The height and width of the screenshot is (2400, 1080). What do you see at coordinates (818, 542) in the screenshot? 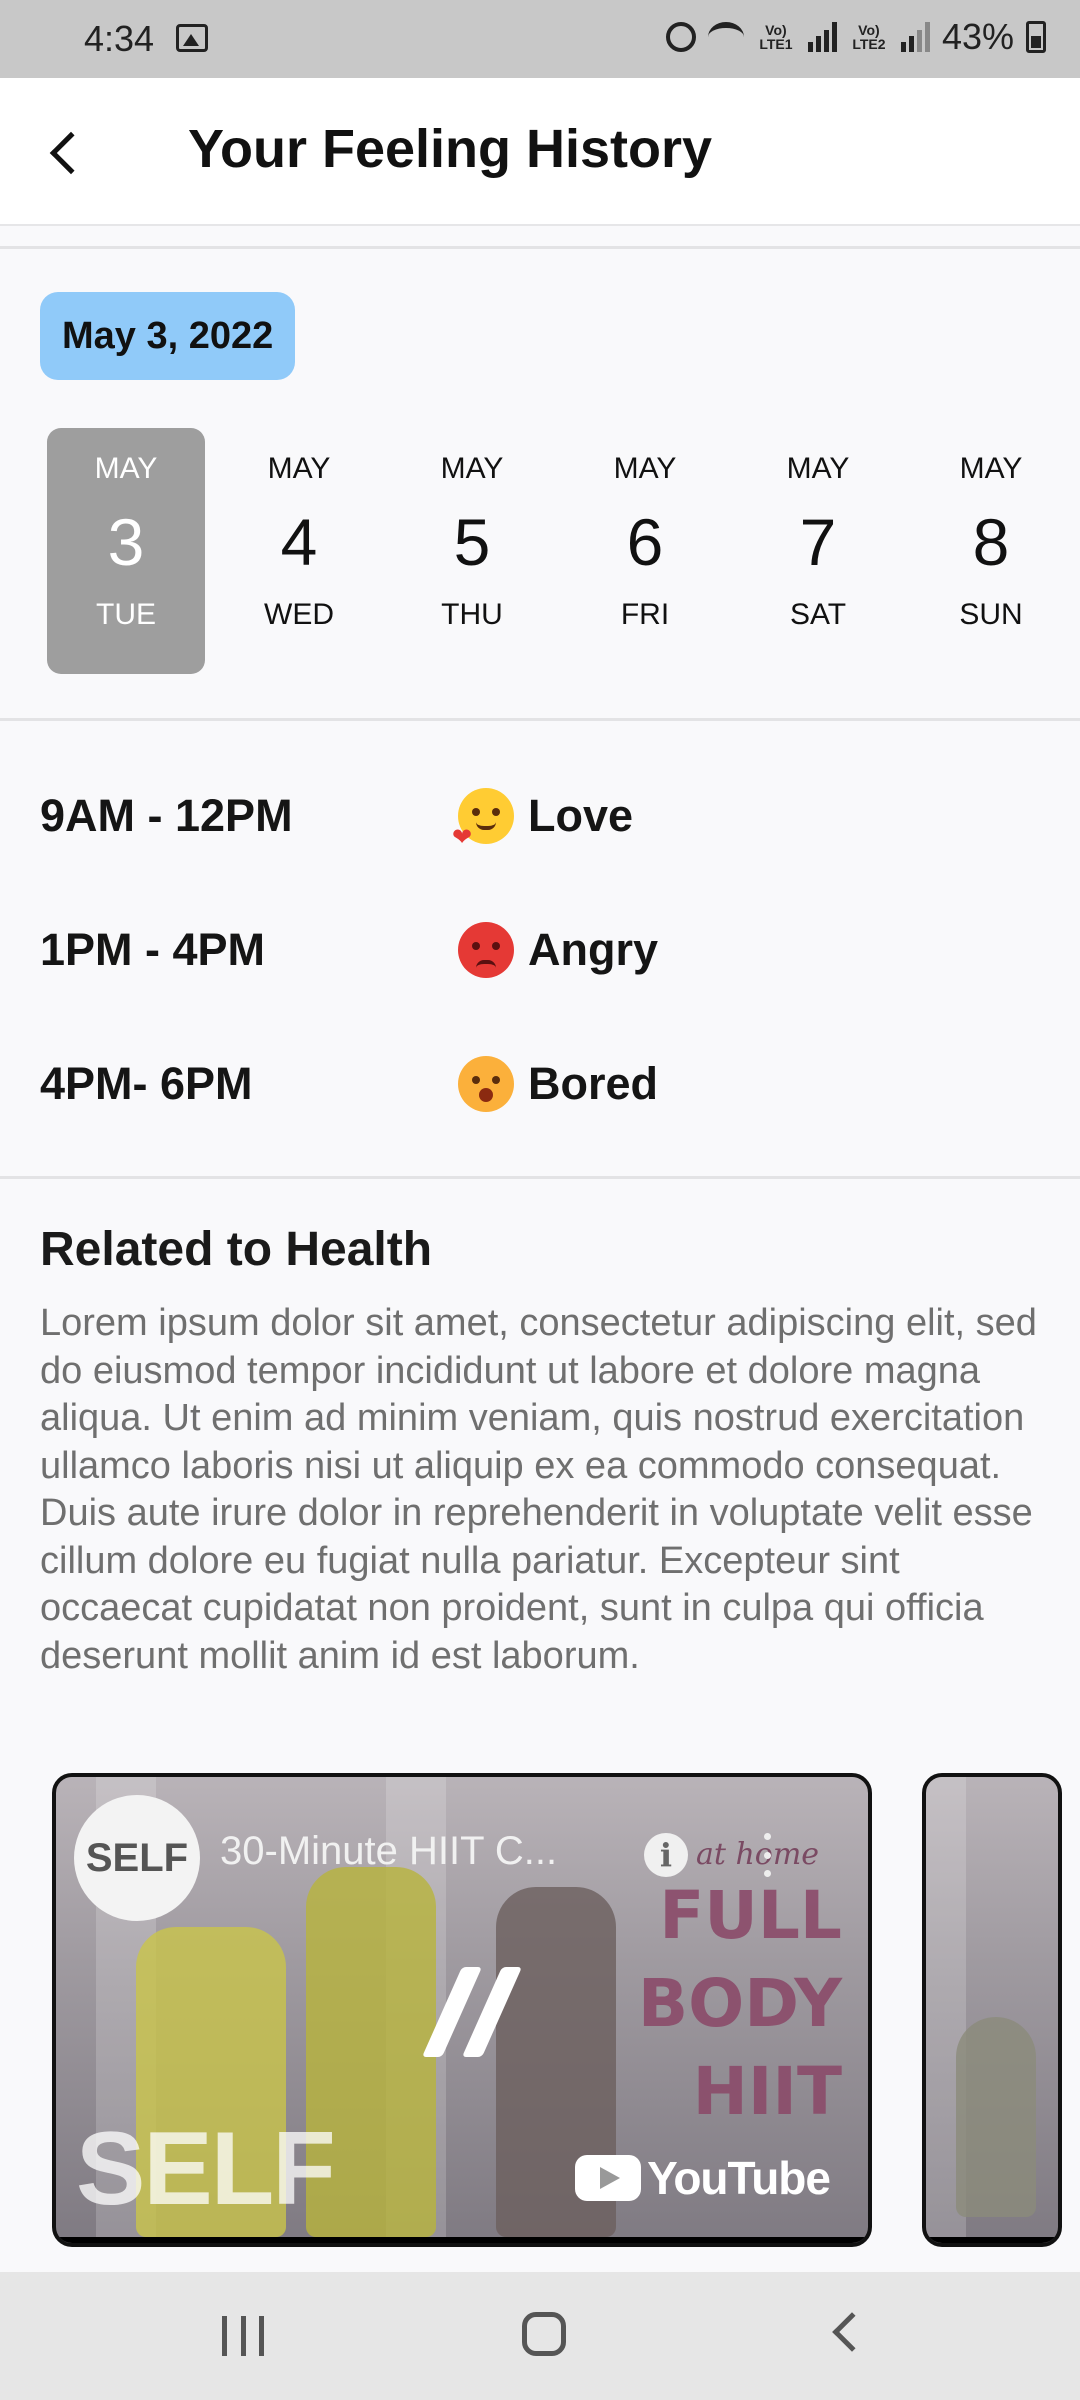
I see `day-number: 7` at bounding box center [818, 542].